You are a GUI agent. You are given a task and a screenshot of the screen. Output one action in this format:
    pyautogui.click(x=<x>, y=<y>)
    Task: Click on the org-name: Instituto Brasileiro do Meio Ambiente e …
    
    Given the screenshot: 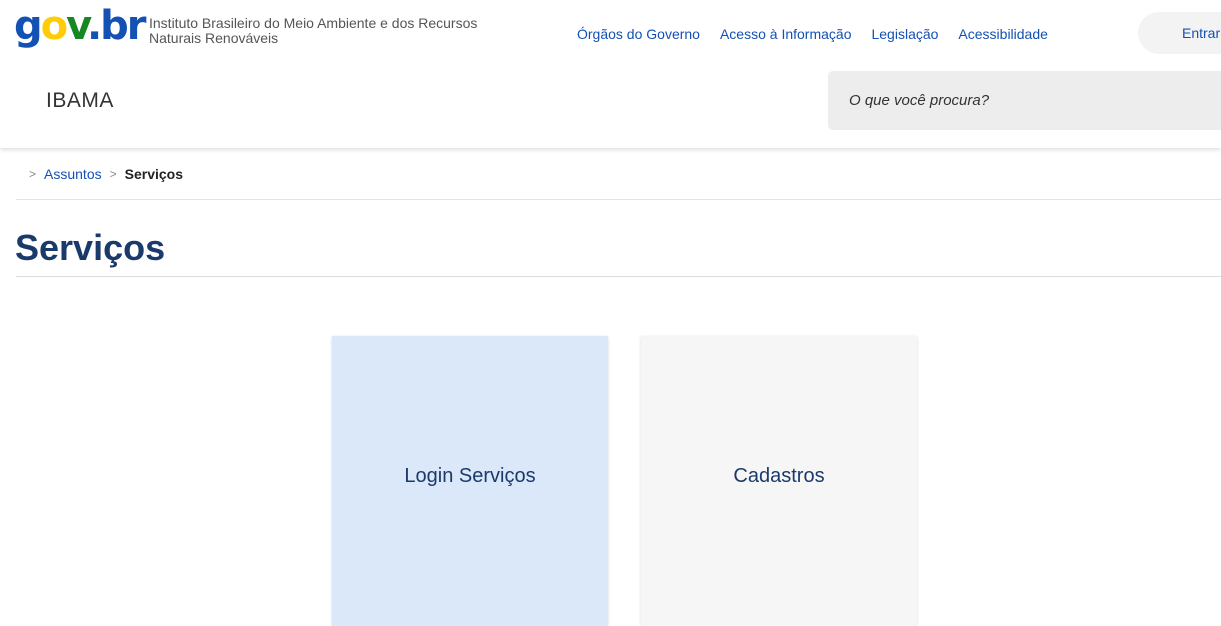 What is the action you would take?
    pyautogui.click(x=313, y=30)
    